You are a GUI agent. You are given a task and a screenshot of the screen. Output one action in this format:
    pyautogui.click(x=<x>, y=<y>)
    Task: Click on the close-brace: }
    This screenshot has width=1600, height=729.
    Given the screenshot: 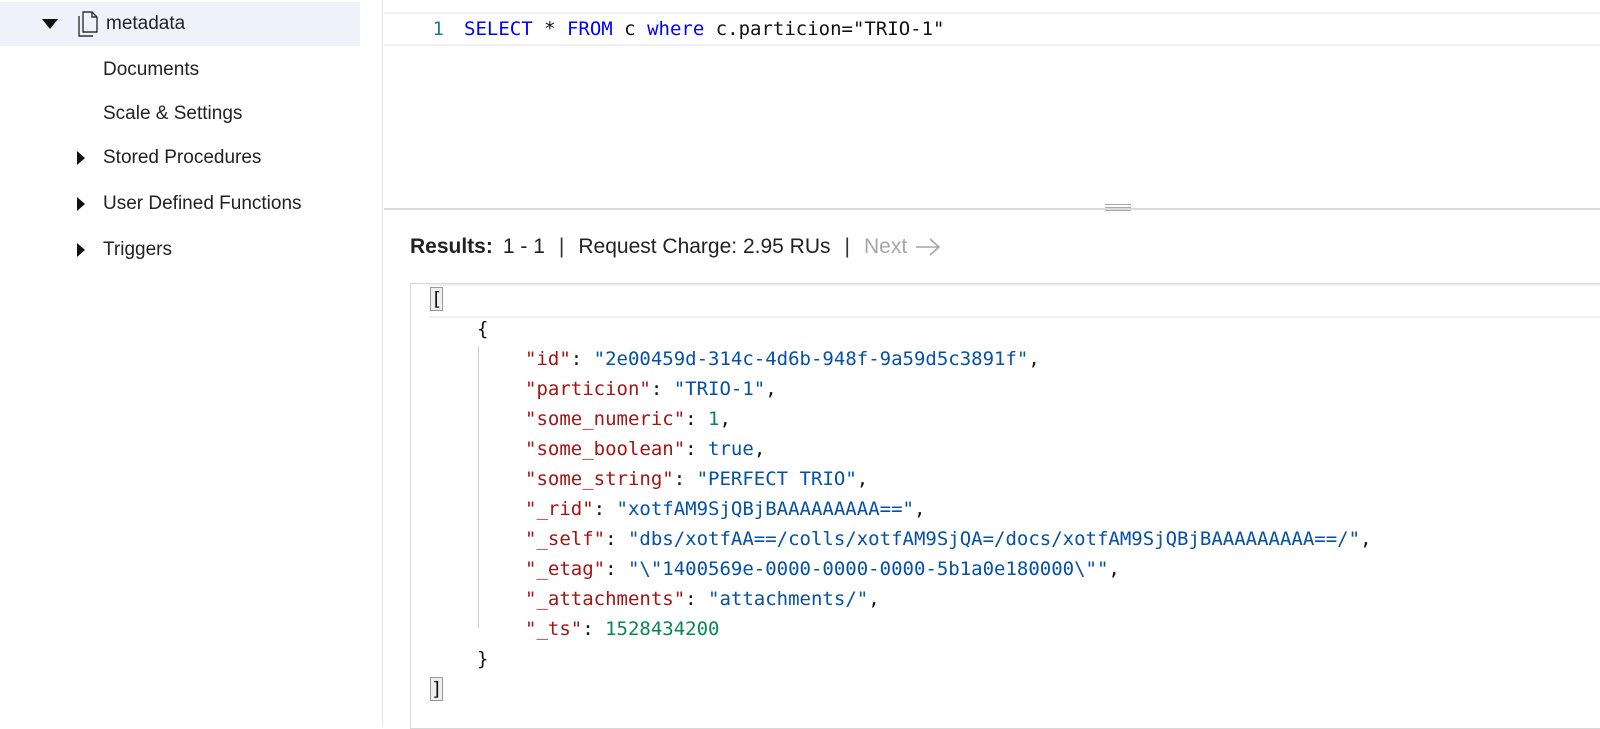 What is the action you would take?
    pyautogui.click(x=483, y=659)
    